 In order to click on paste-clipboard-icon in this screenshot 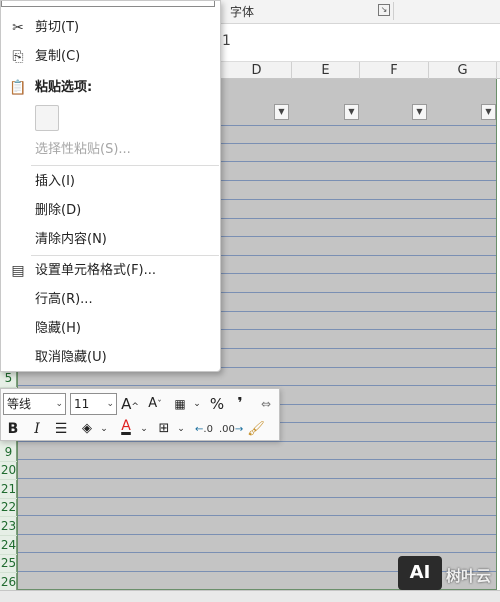, I will do `click(47, 118)`.